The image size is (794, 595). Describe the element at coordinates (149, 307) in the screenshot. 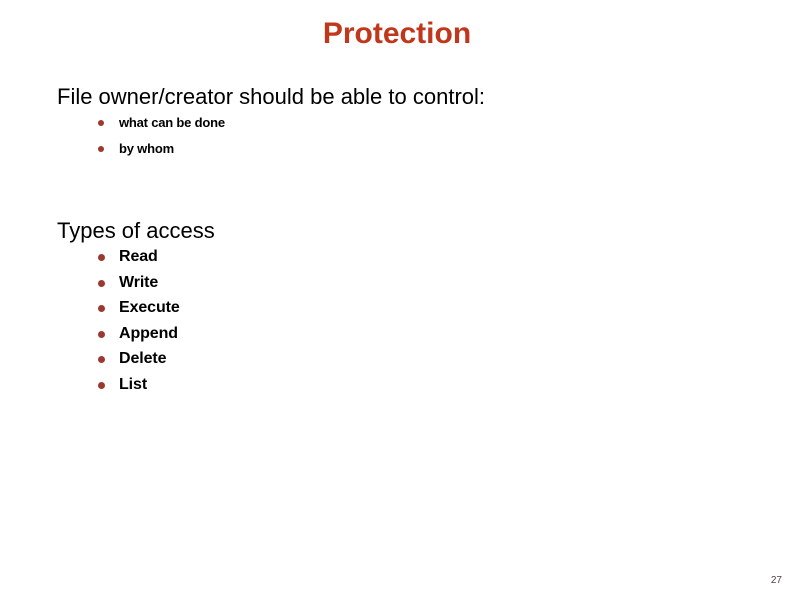

I see `list-item-label: Execute` at that location.